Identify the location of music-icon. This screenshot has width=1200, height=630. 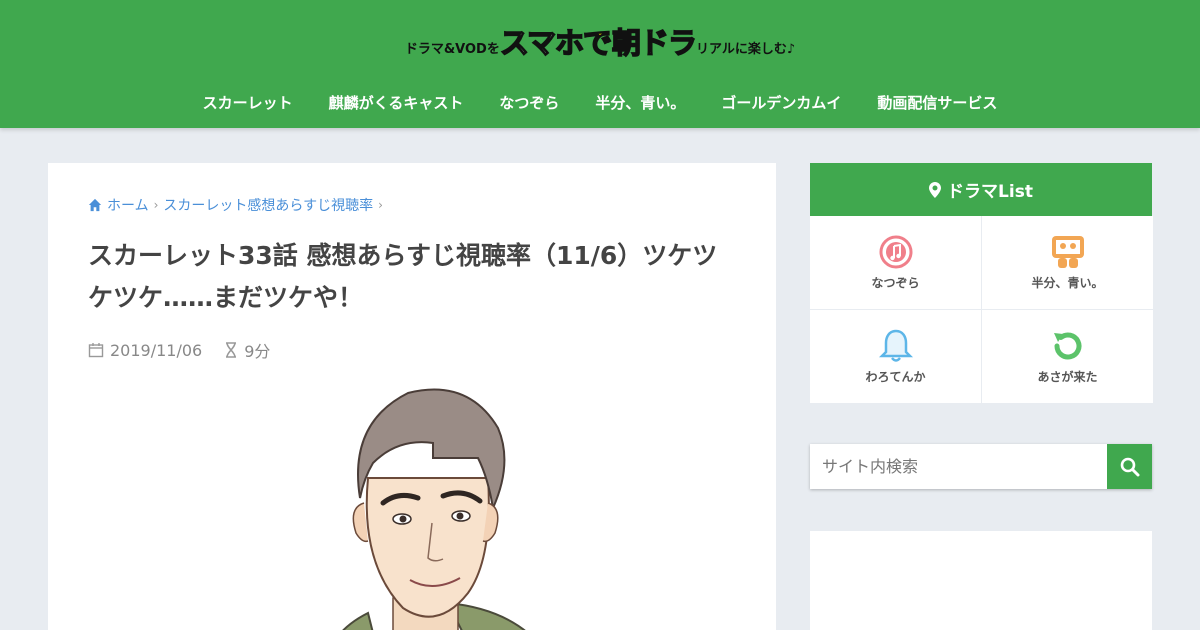
(895, 252).